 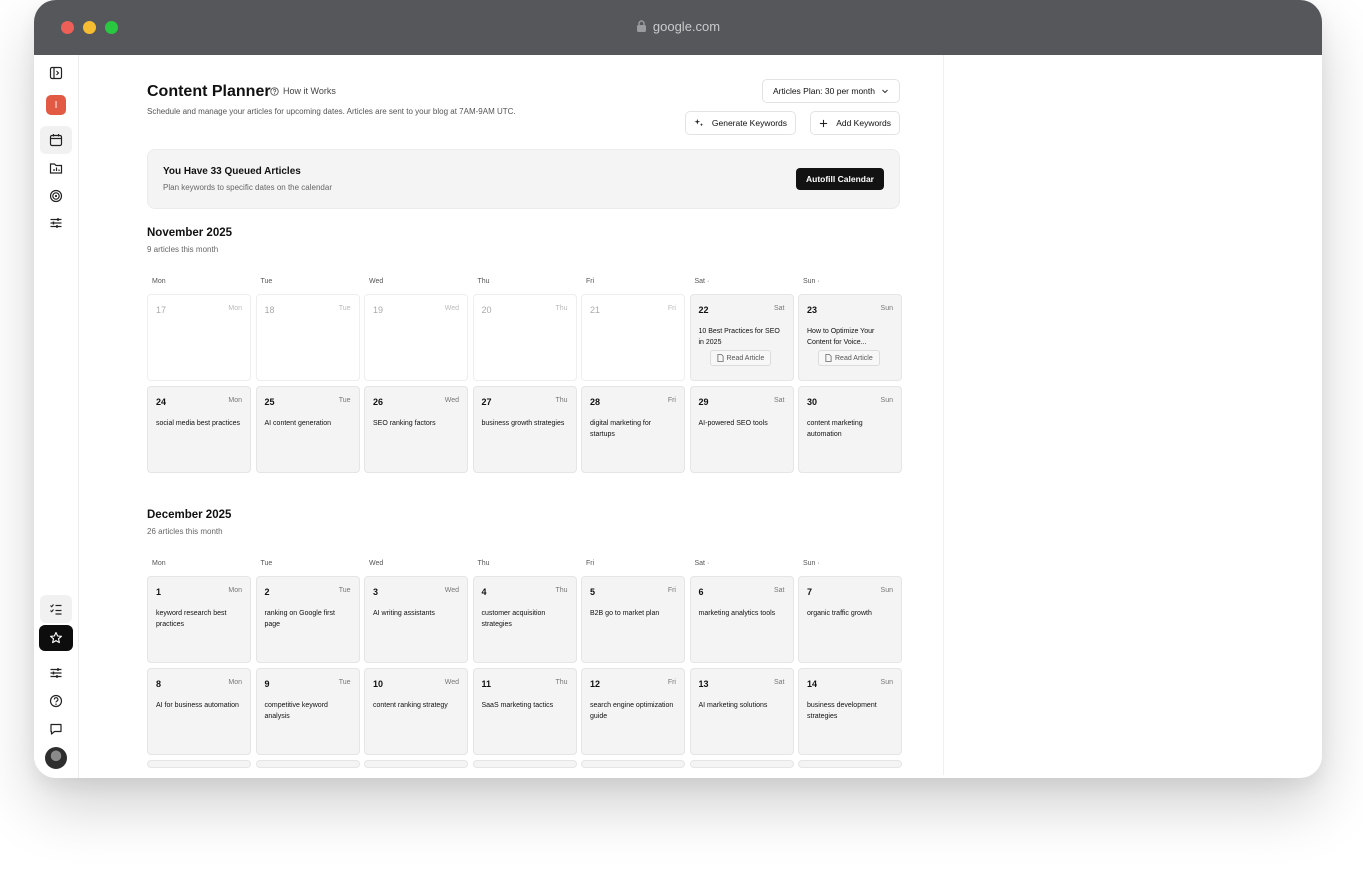 I want to click on workspace-switcher: I, so click(x=56, y=105).